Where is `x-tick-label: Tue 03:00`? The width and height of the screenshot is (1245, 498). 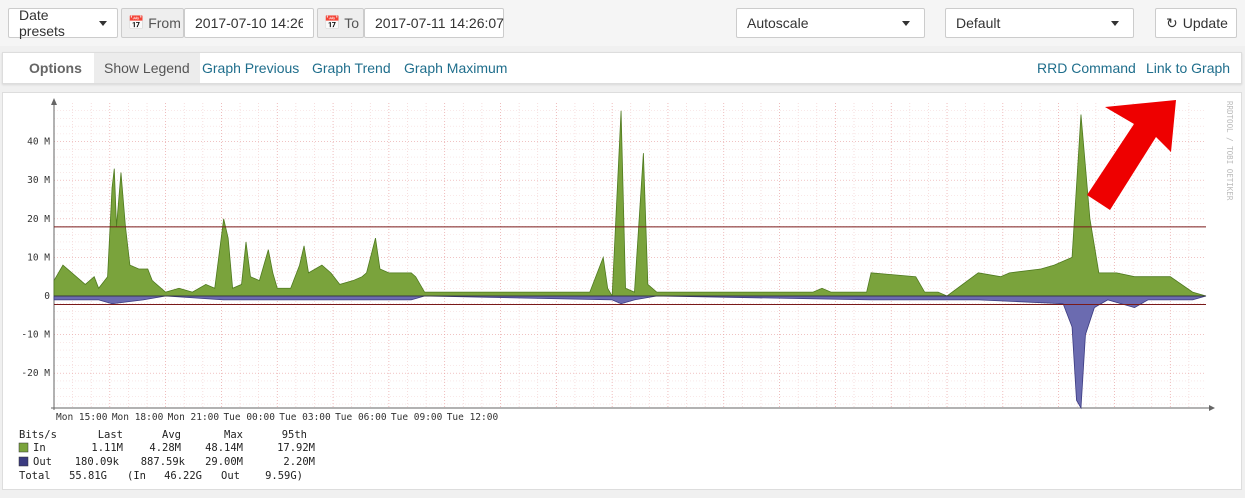 x-tick-label: Tue 03:00 is located at coordinates (305, 417).